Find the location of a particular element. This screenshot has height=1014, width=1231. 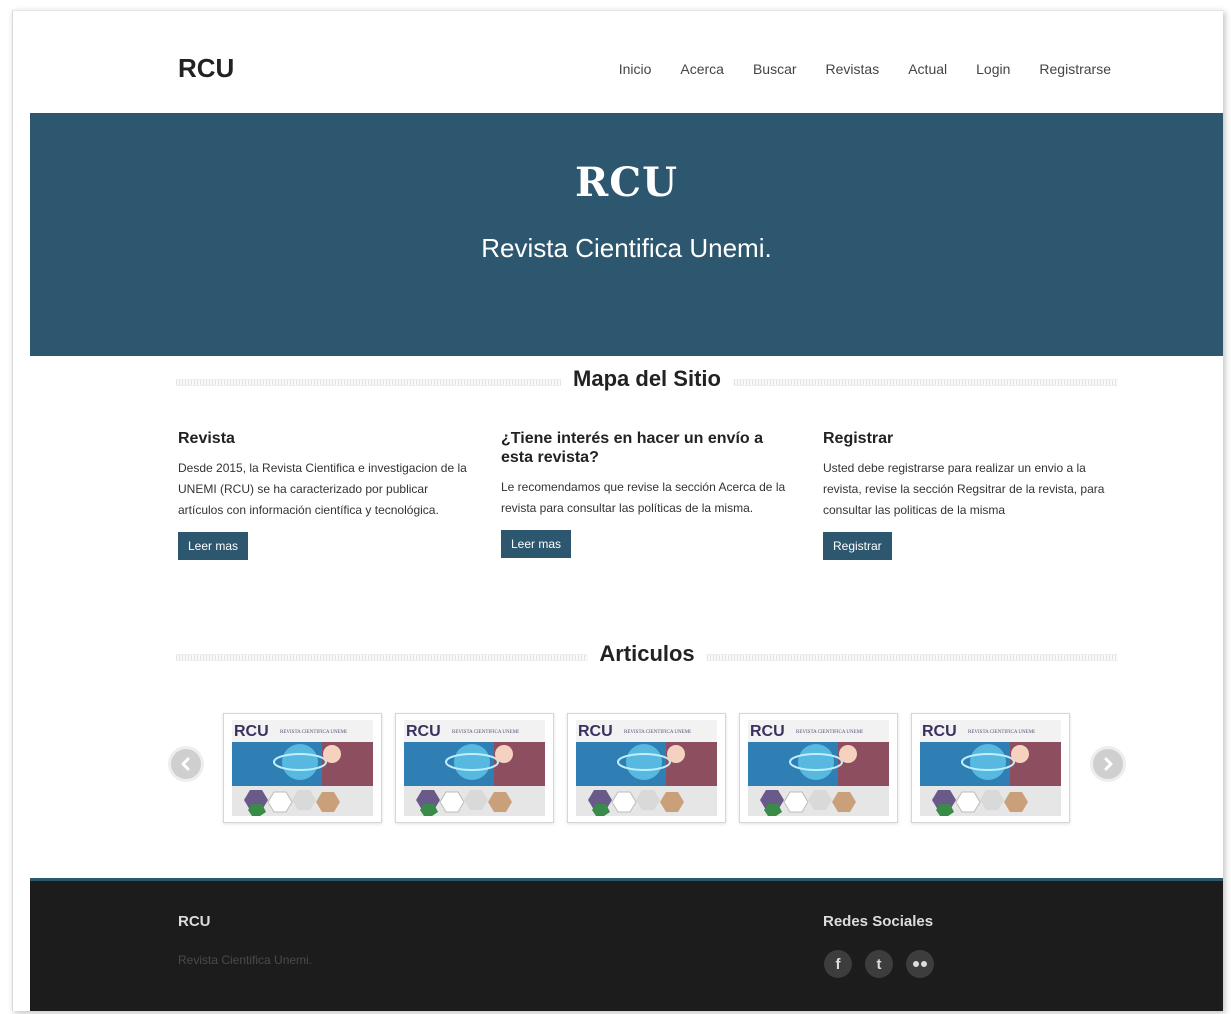

nav-revistas: Revistas is located at coordinates (853, 69).